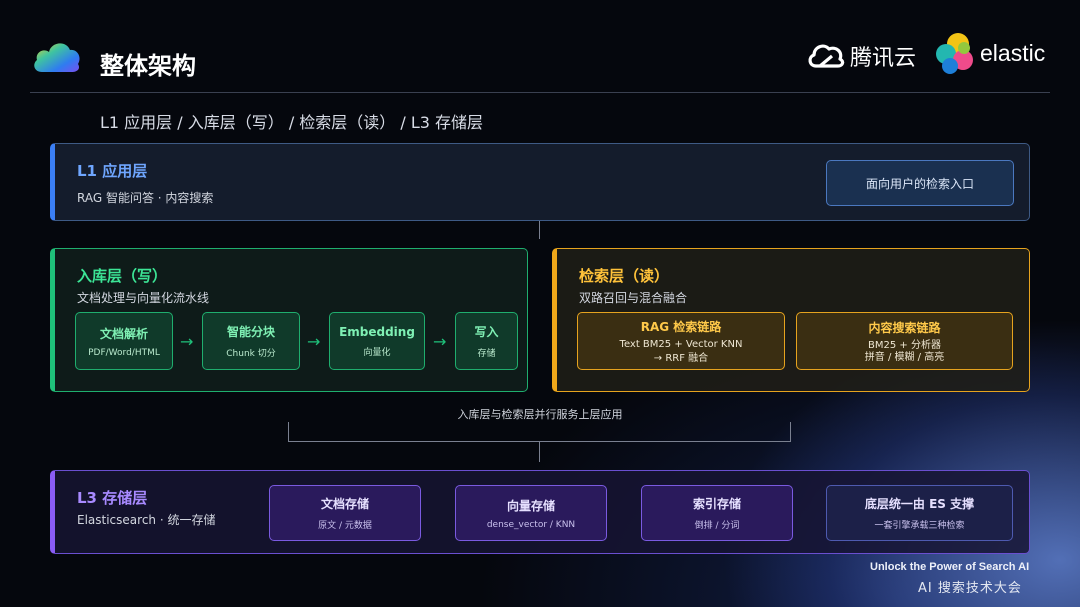  Describe the element at coordinates (717, 526) in the screenshot. I see `store-subtitle: 倒排 / 分词` at that location.